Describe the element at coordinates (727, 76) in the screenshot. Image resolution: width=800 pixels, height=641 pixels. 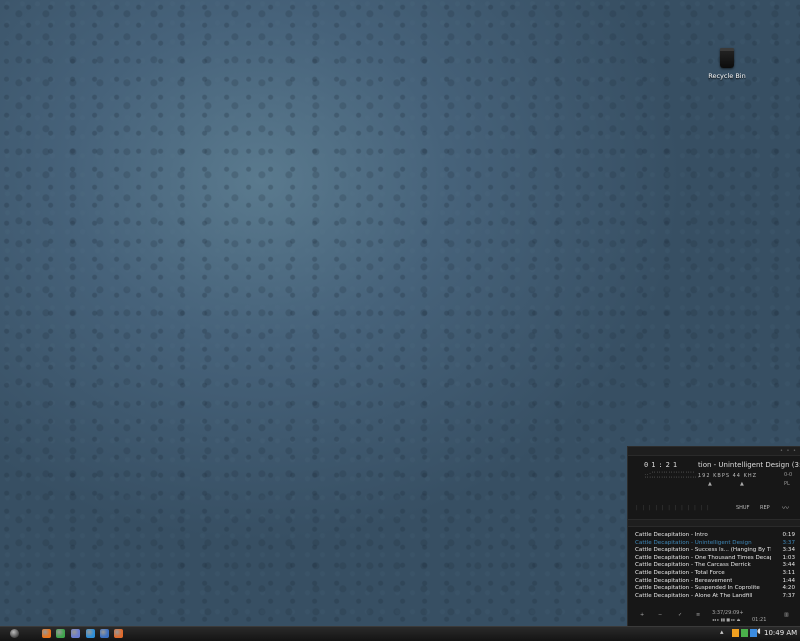
I see `desktop-icon-label: Recycle Bin` at that location.